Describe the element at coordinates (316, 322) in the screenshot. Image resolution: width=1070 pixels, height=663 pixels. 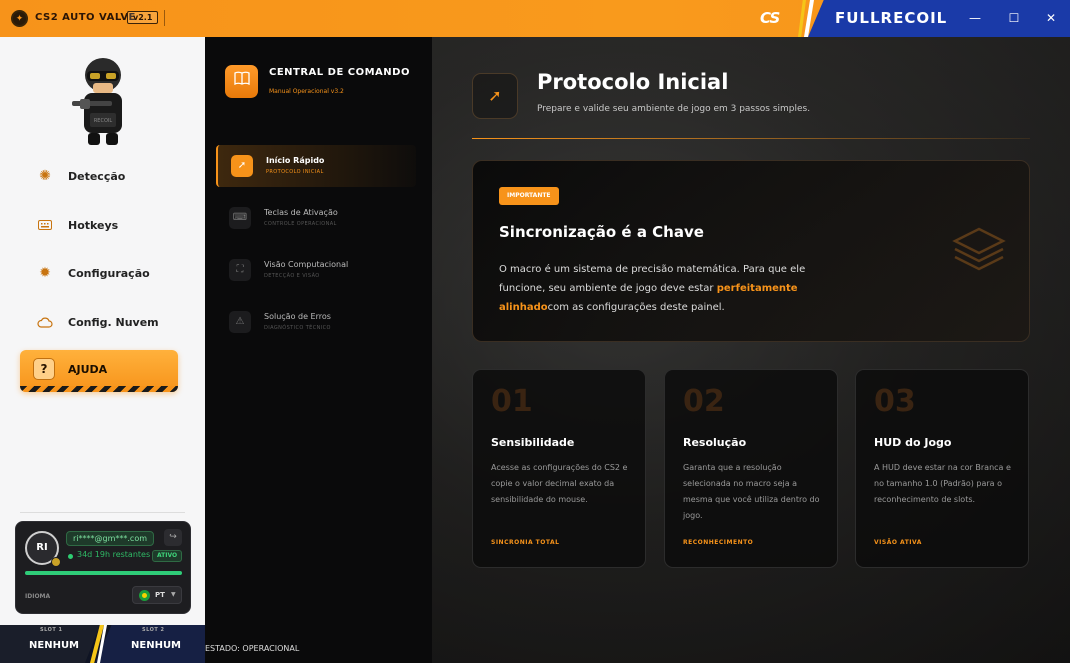
I see `menu-item-solucao-erros: ⚠ Solução de Erros DIAGNÓSTICO TÉCNICO` at that location.